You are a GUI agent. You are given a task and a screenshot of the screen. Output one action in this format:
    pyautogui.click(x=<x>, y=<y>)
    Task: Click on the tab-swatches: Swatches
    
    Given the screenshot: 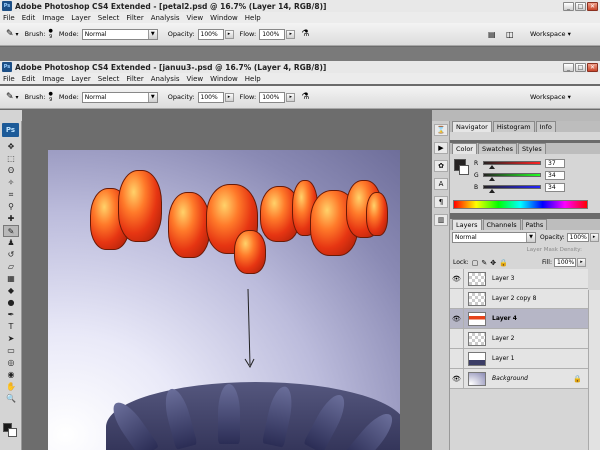 What is the action you would take?
    pyautogui.click(x=497, y=148)
    